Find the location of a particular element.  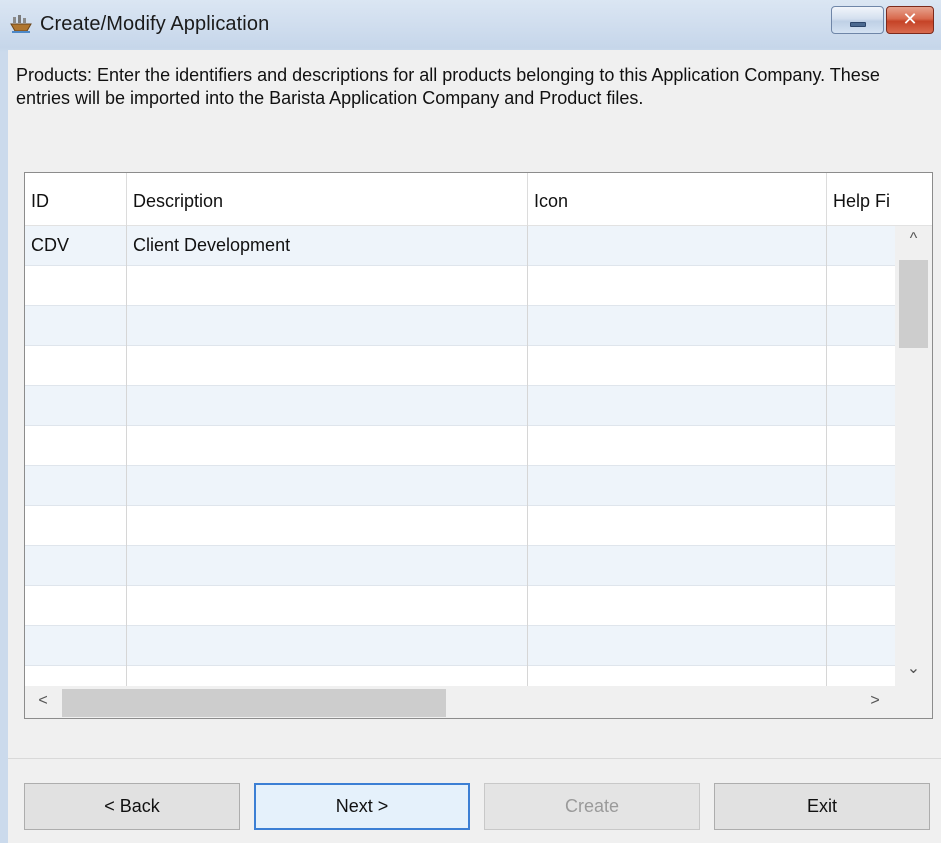

minimize-button is located at coordinates (857, 20).